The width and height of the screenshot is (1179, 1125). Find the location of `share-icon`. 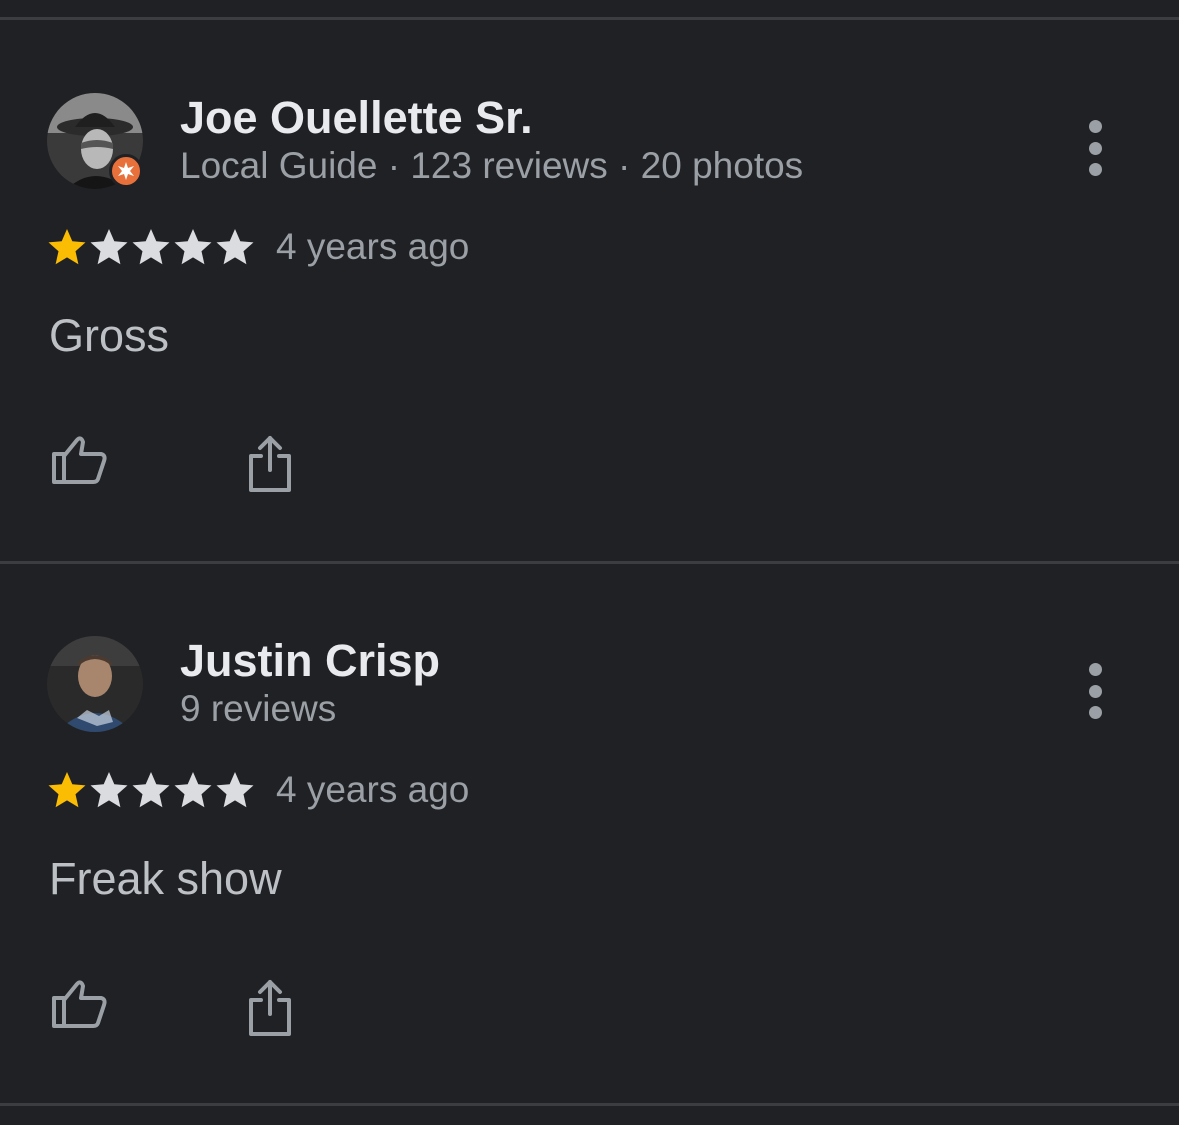

share-icon is located at coordinates (270, 1008).